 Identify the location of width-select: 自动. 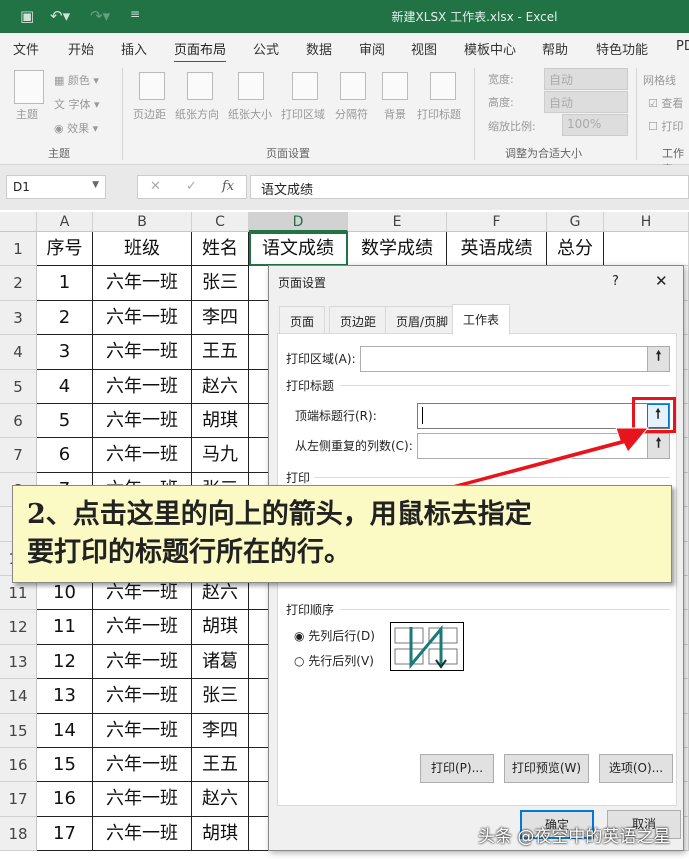
(586, 79).